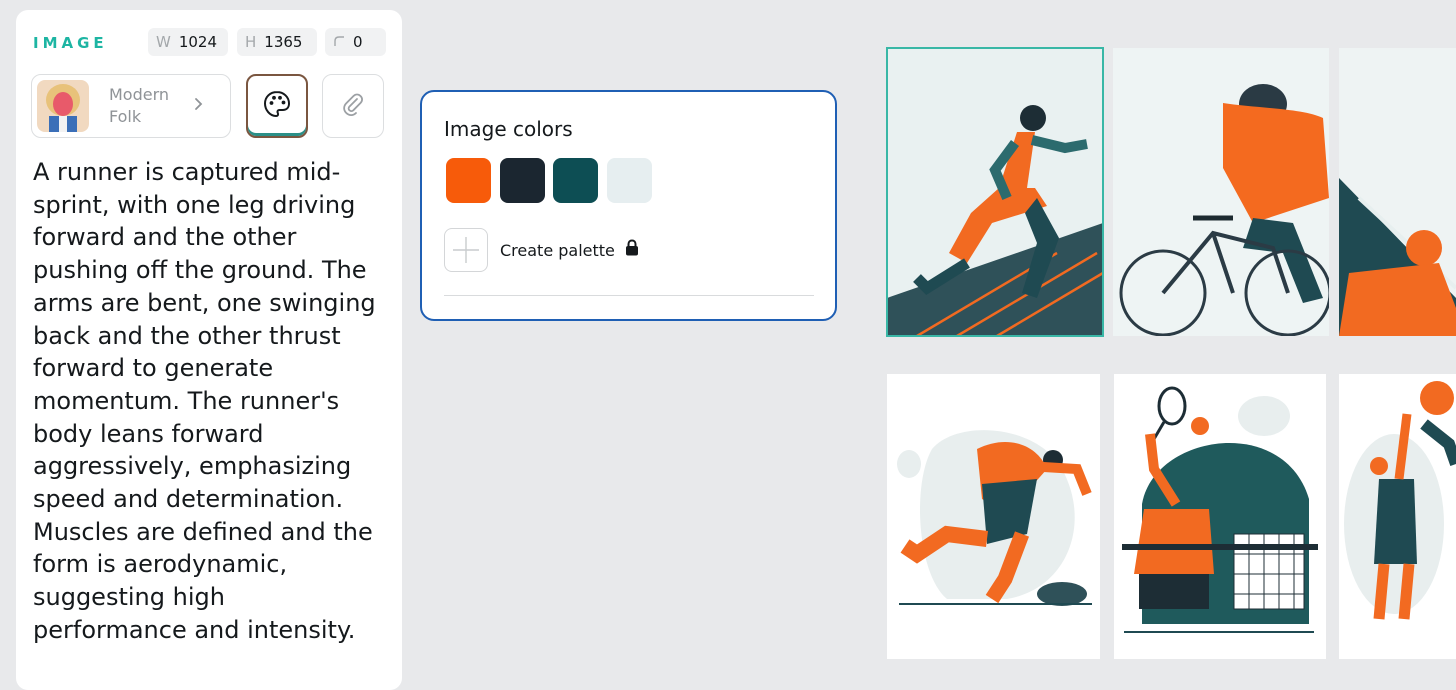  I want to click on paperclip-icon, so click(353, 106).